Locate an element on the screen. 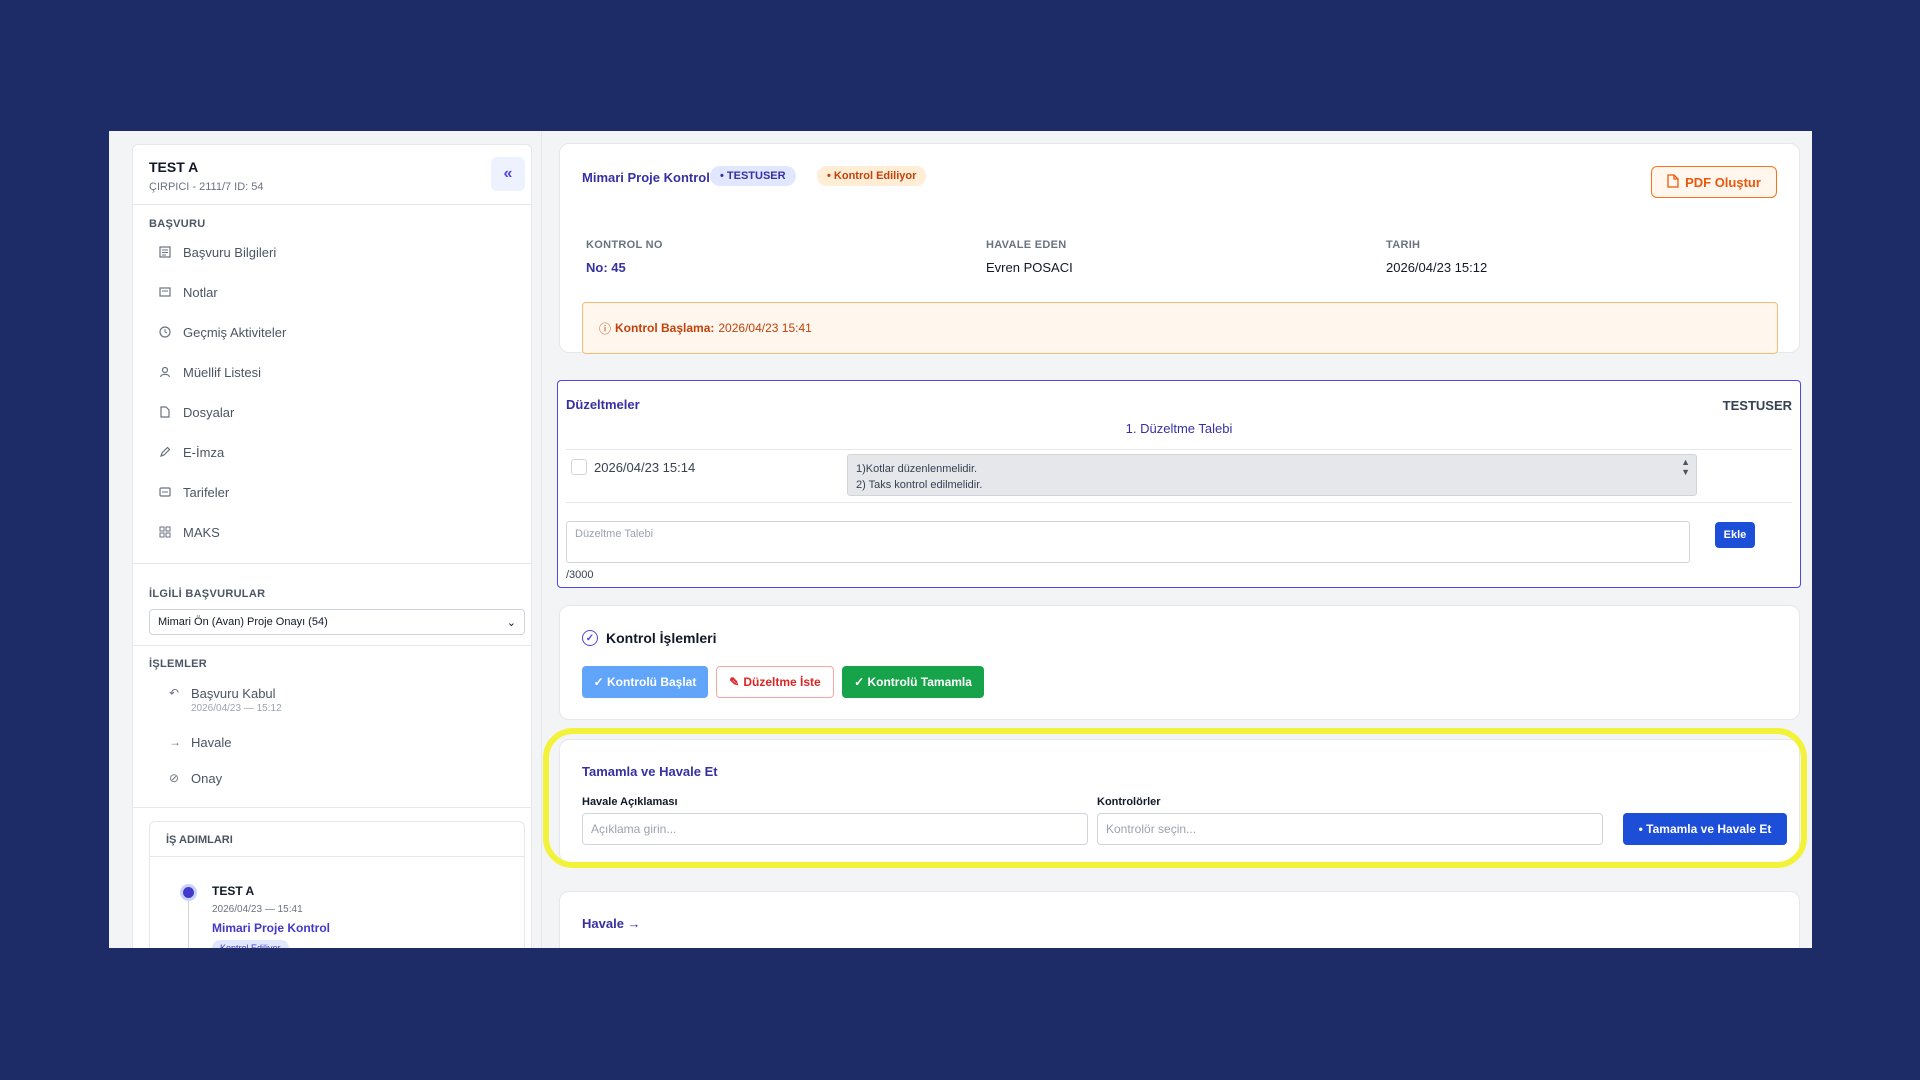  sidebar-item-label: MAKS is located at coordinates (201, 532).